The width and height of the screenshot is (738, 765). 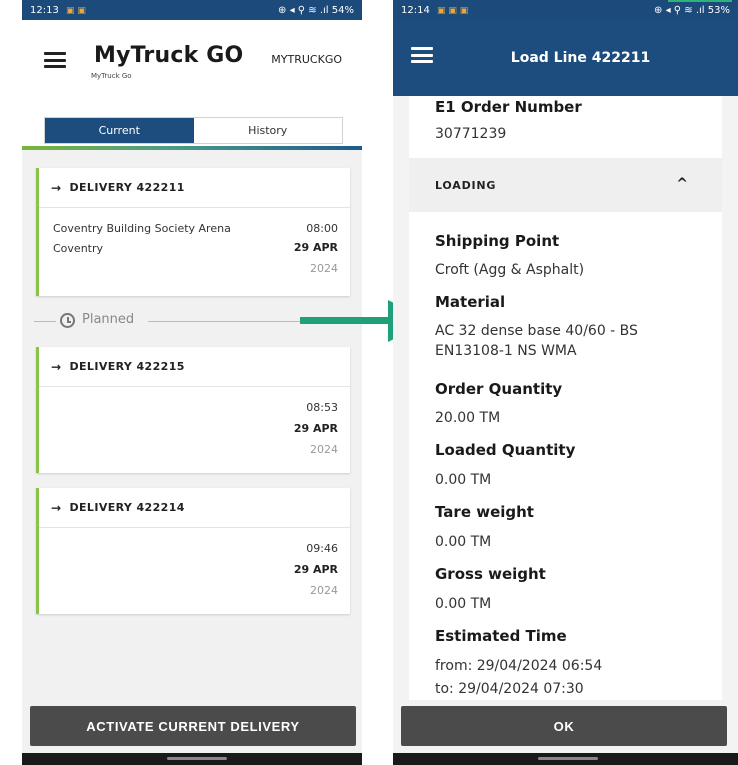 What do you see at coordinates (501, 636) in the screenshot?
I see `estimated-time-label: Estimated Time` at bounding box center [501, 636].